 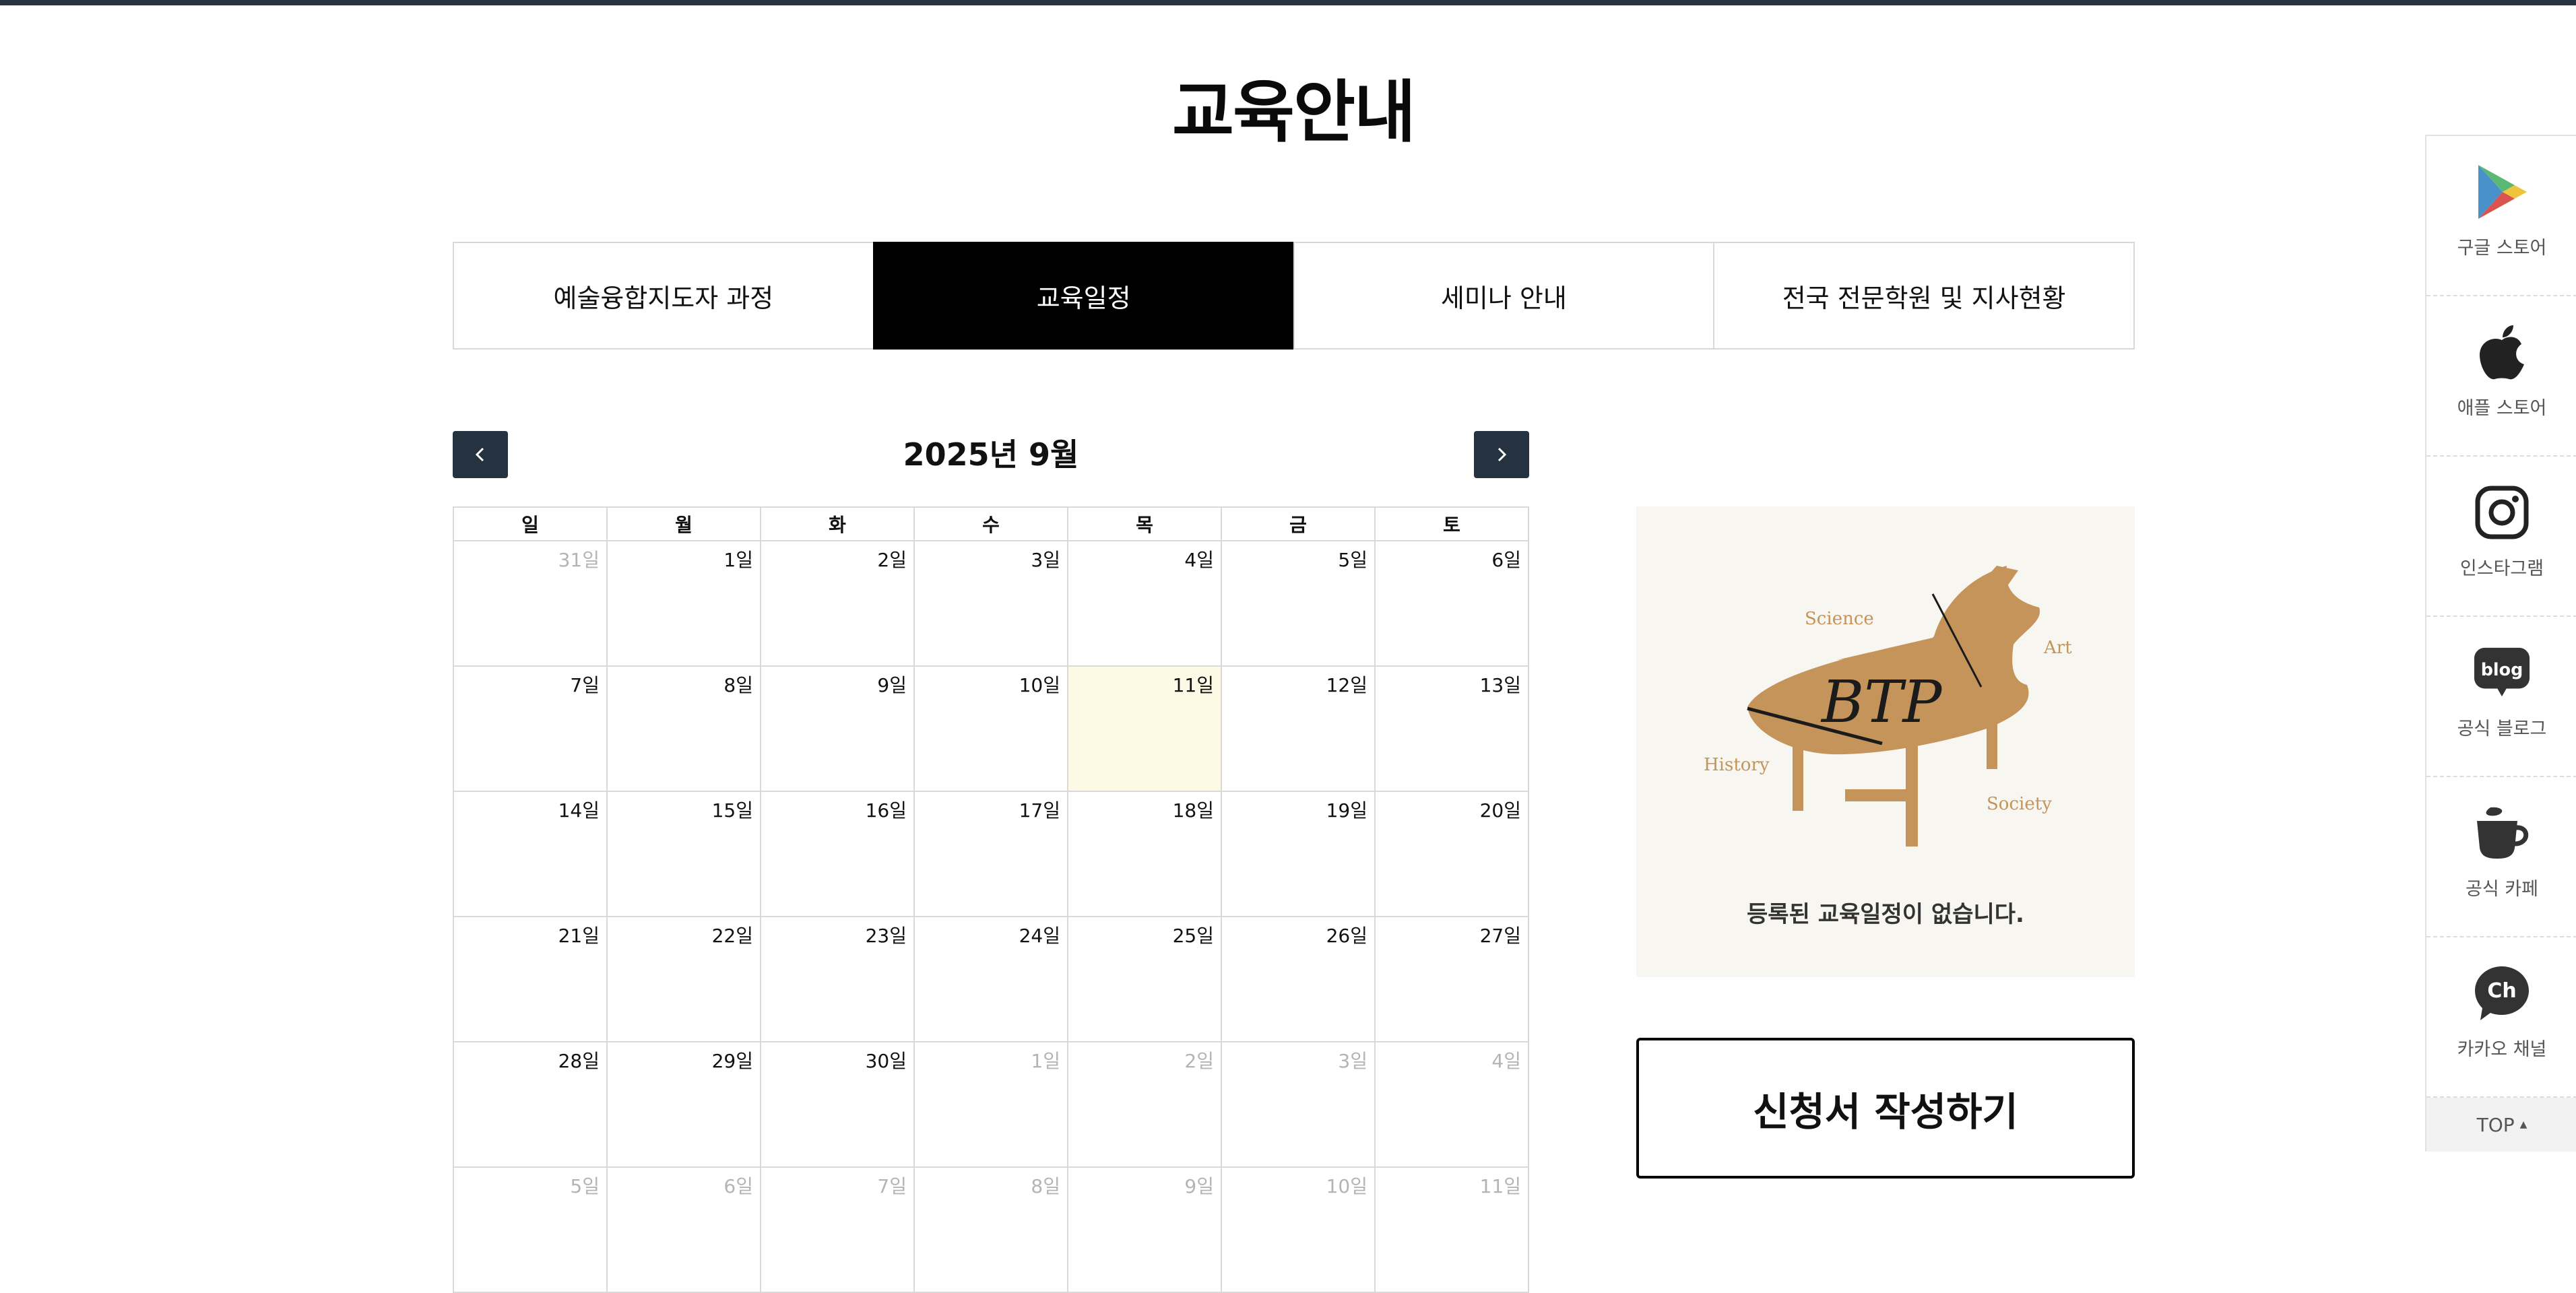 What do you see at coordinates (683, 1104) in the screenshot?
I see `calendar-day: 29일` at bounding box center [683, 1104].